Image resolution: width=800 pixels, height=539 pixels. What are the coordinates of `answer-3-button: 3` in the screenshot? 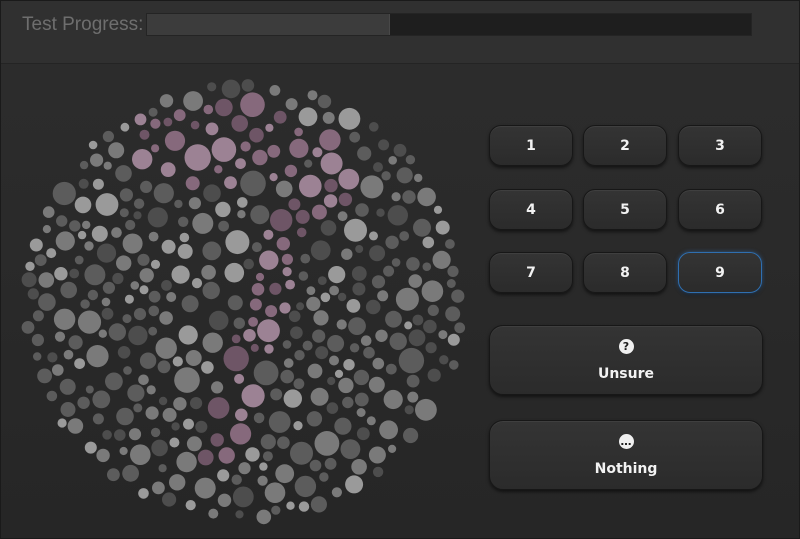 It's located at (720, 145).